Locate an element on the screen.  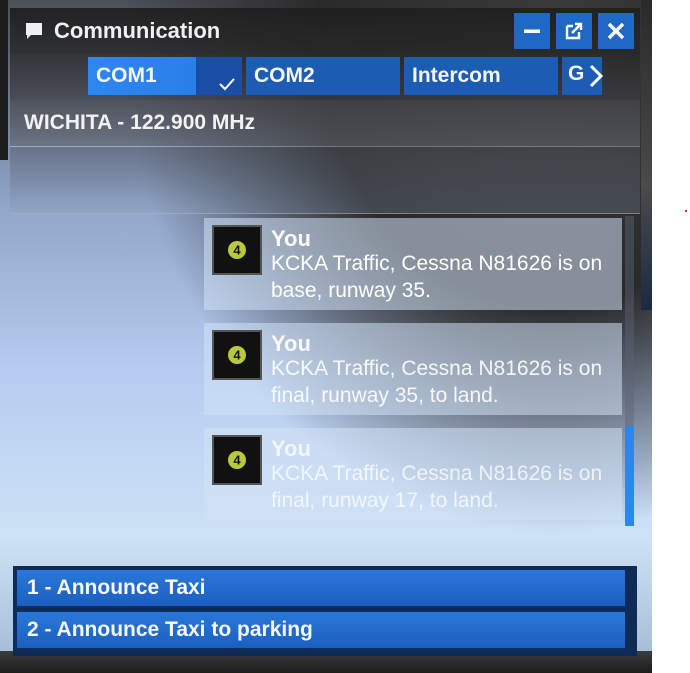
tab-com2: COM2 is located at coordinates (323, 76).